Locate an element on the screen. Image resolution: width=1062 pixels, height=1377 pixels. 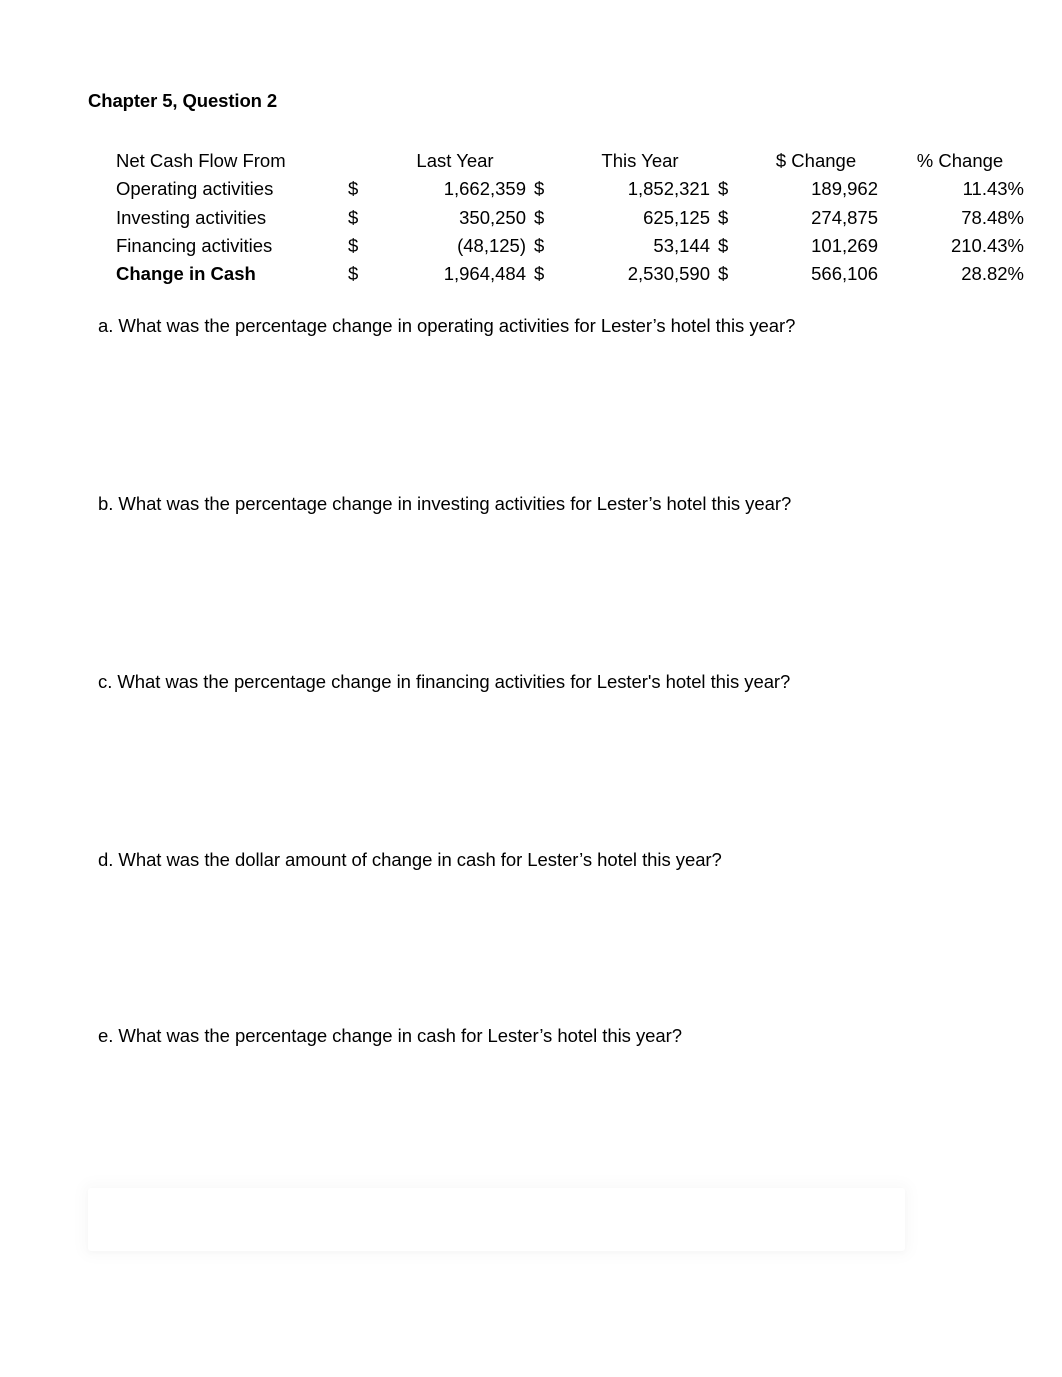
cell-this-year: 53,144 is located at coordinates (681, 246).